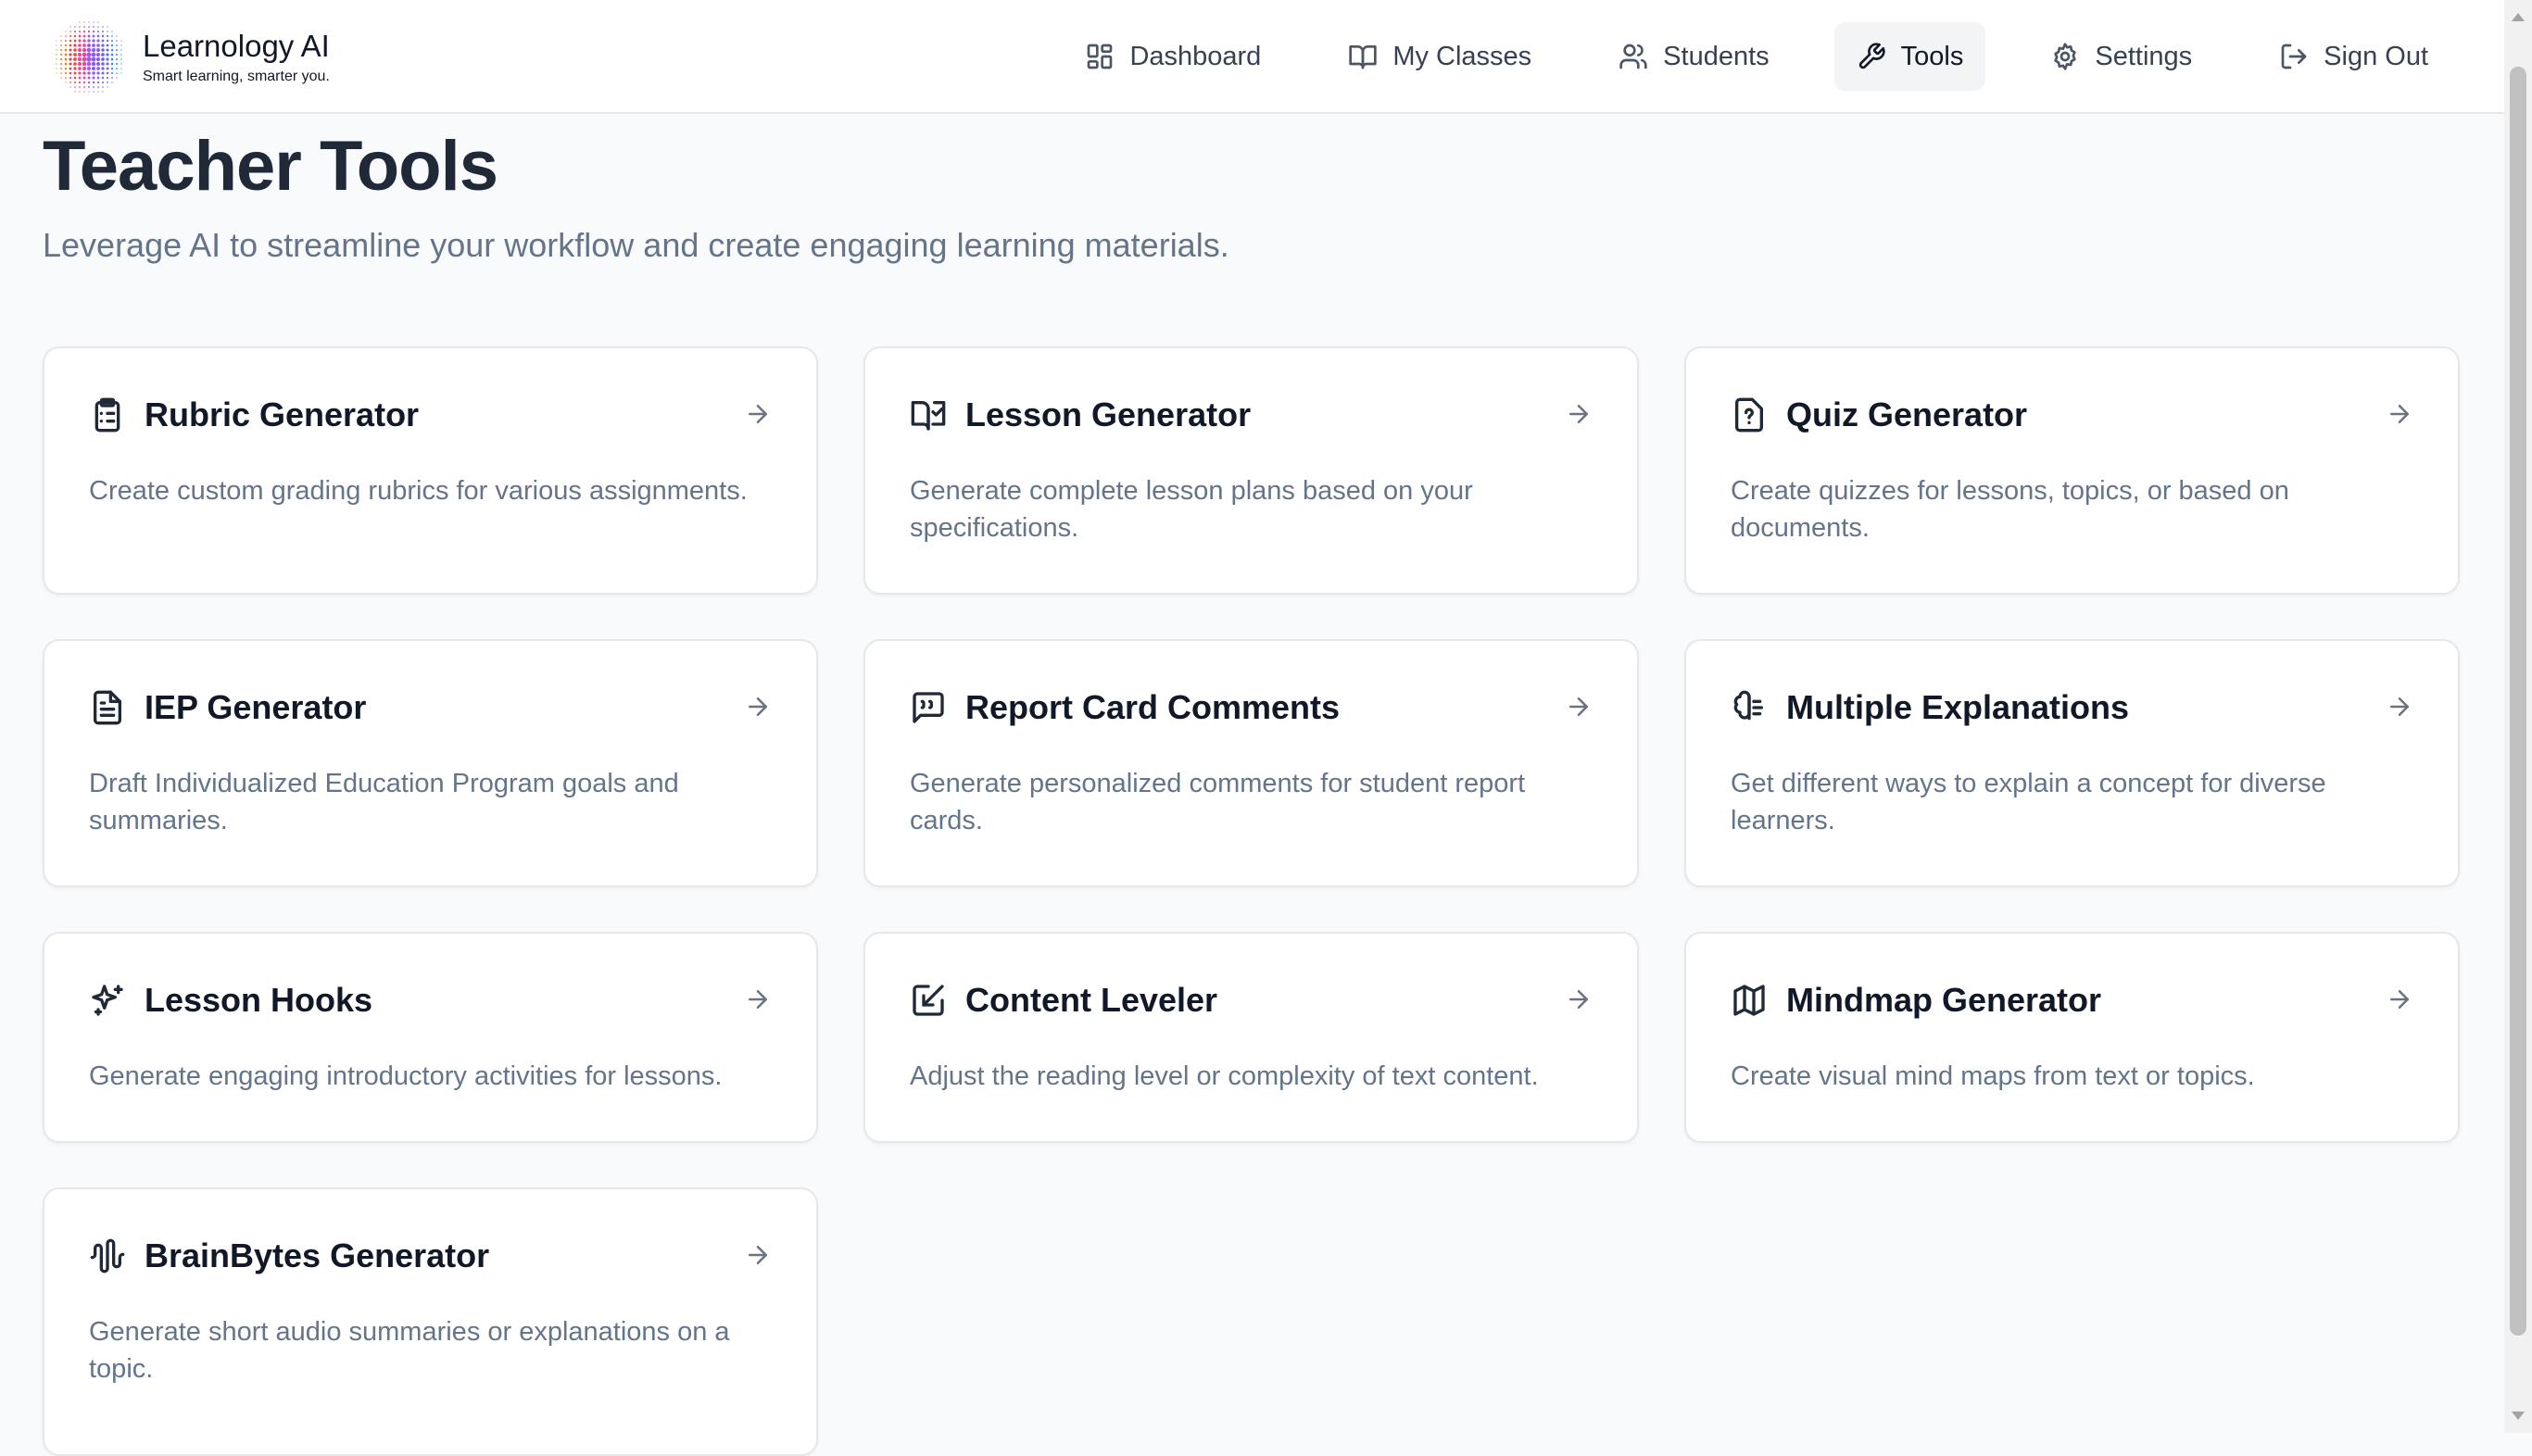  I want to click on nav-sign-out: Sign Out, so click(2353, 56).